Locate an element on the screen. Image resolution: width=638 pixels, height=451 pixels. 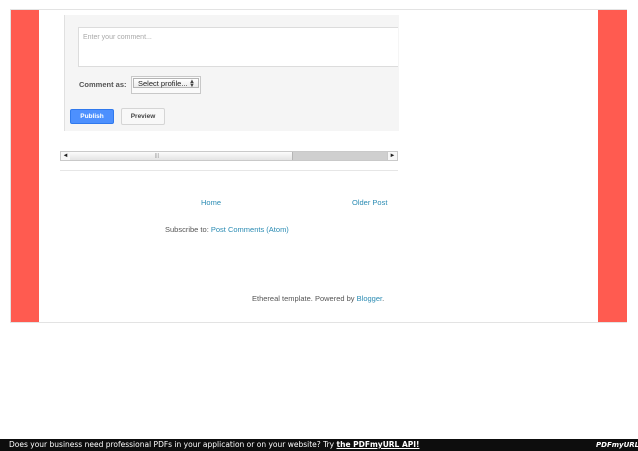
subscribe-prefix: Subscribe to: is located at coordinates (187, 229).